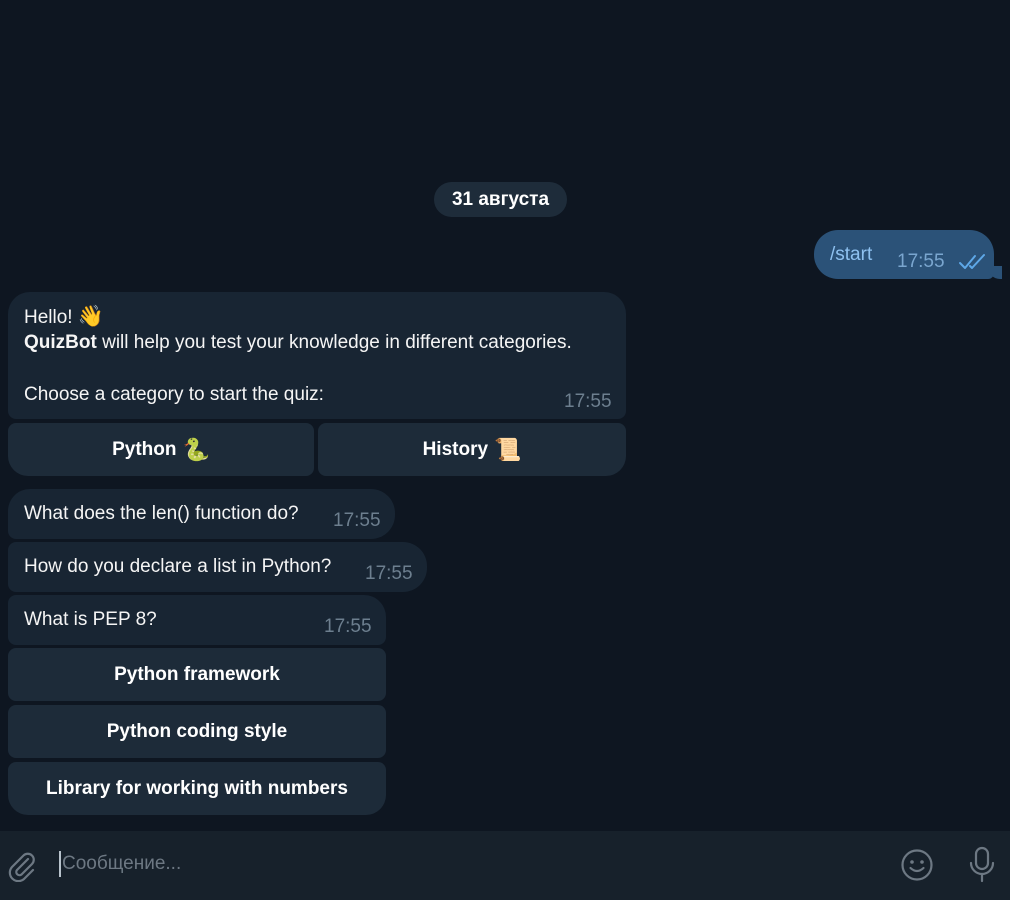 This screenshot has width=1010, height=900. I want to click on answer-button: Library for working with numbers, so click(197, 788).